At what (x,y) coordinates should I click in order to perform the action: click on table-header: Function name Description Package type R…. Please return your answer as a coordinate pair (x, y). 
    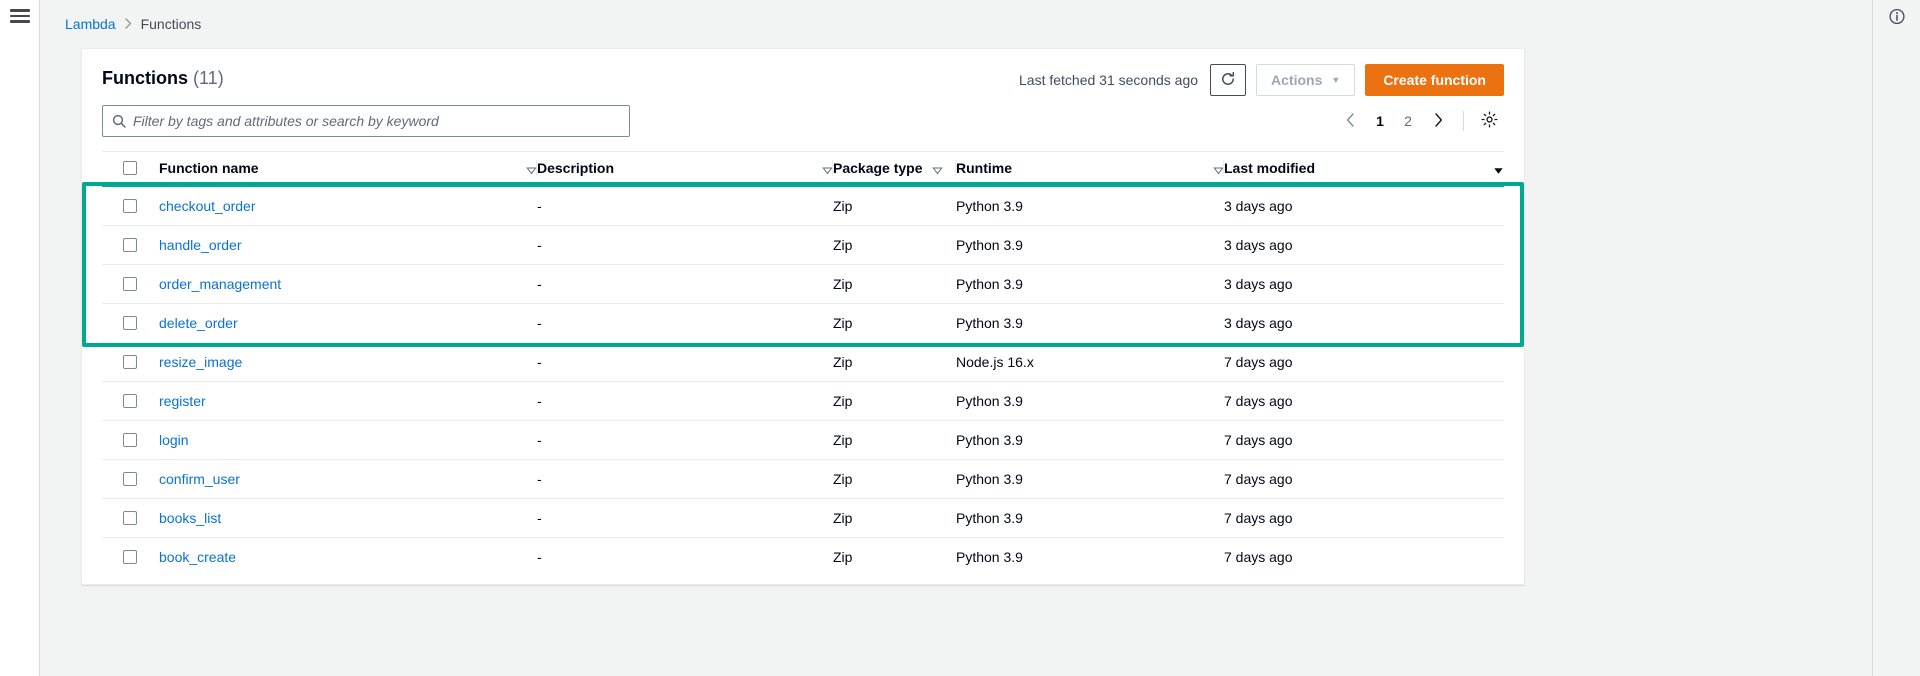
    Looking at the image, I should click on (803, 169).